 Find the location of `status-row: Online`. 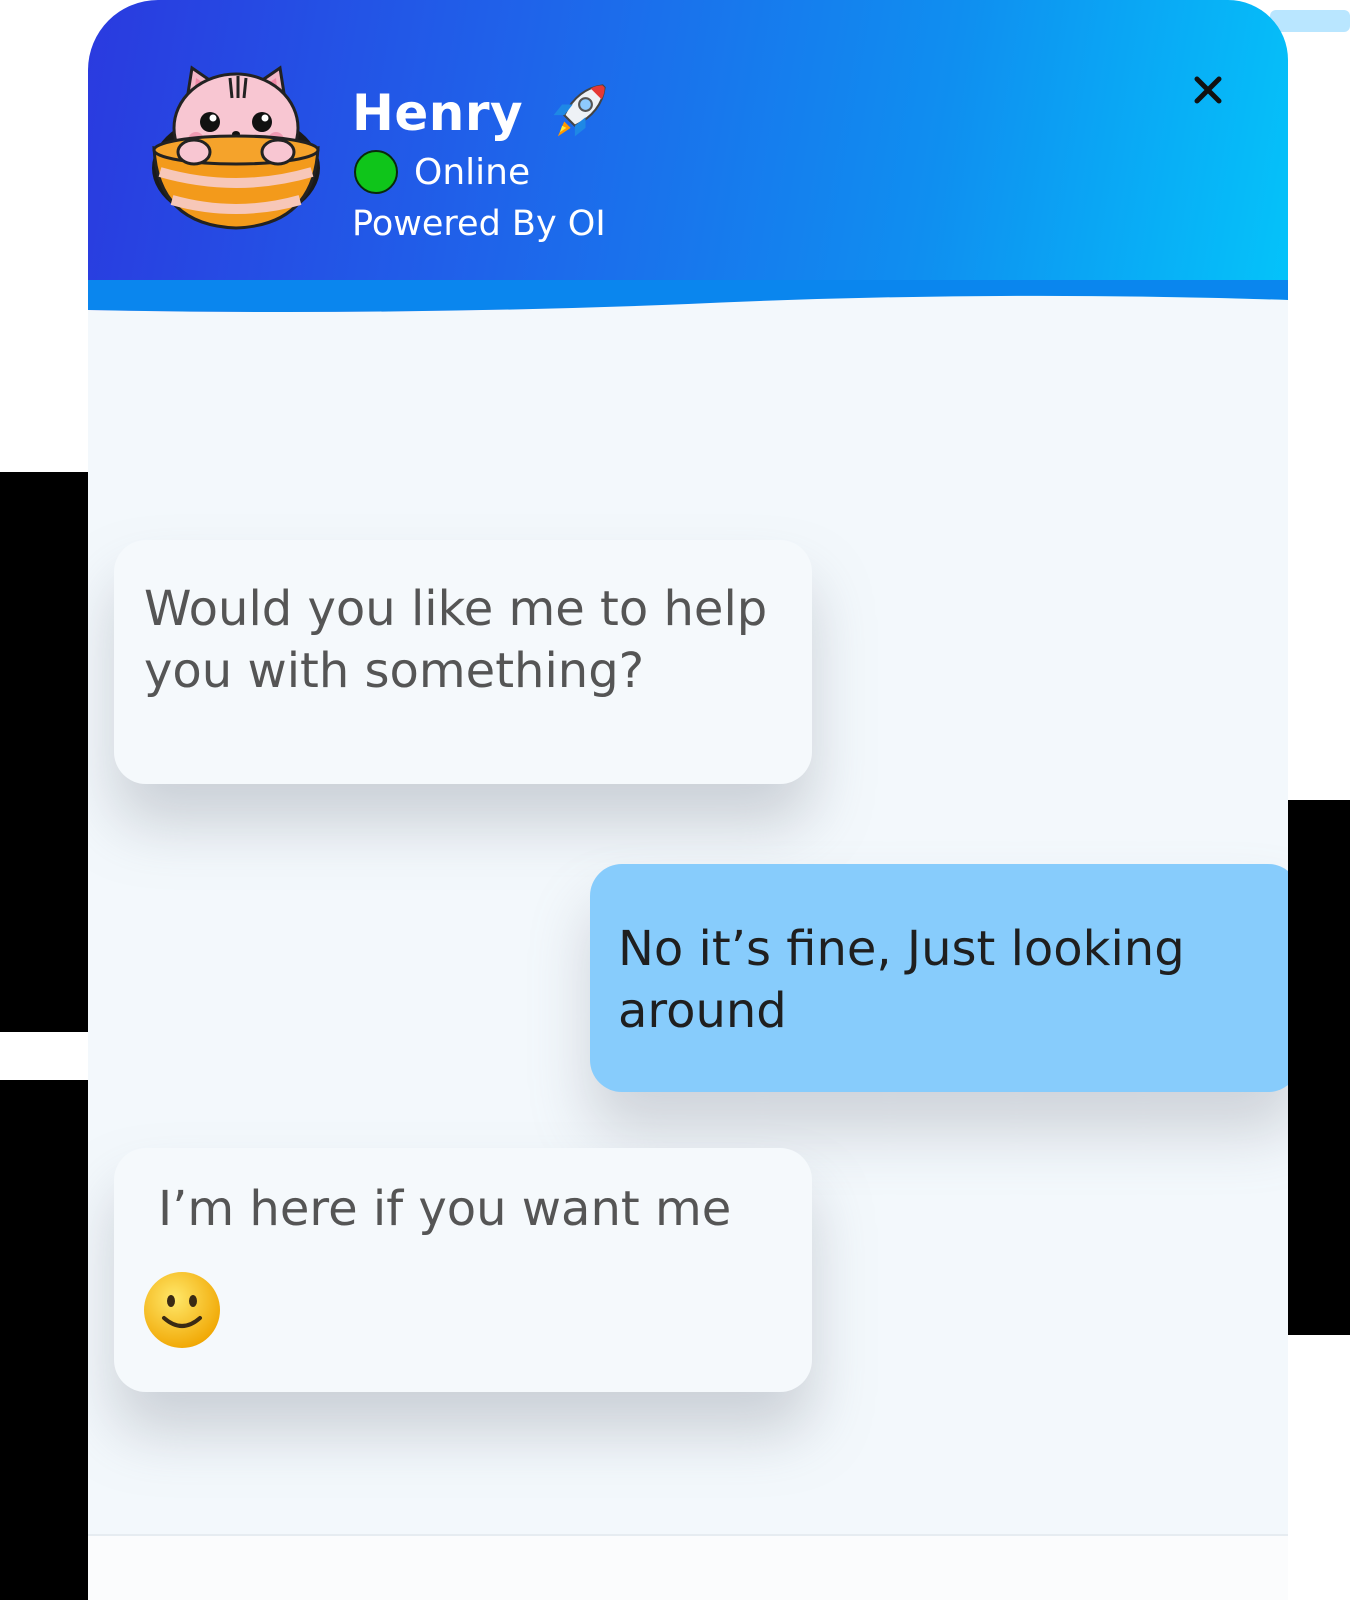

status-row: Online is located at coordinates (442, 172).